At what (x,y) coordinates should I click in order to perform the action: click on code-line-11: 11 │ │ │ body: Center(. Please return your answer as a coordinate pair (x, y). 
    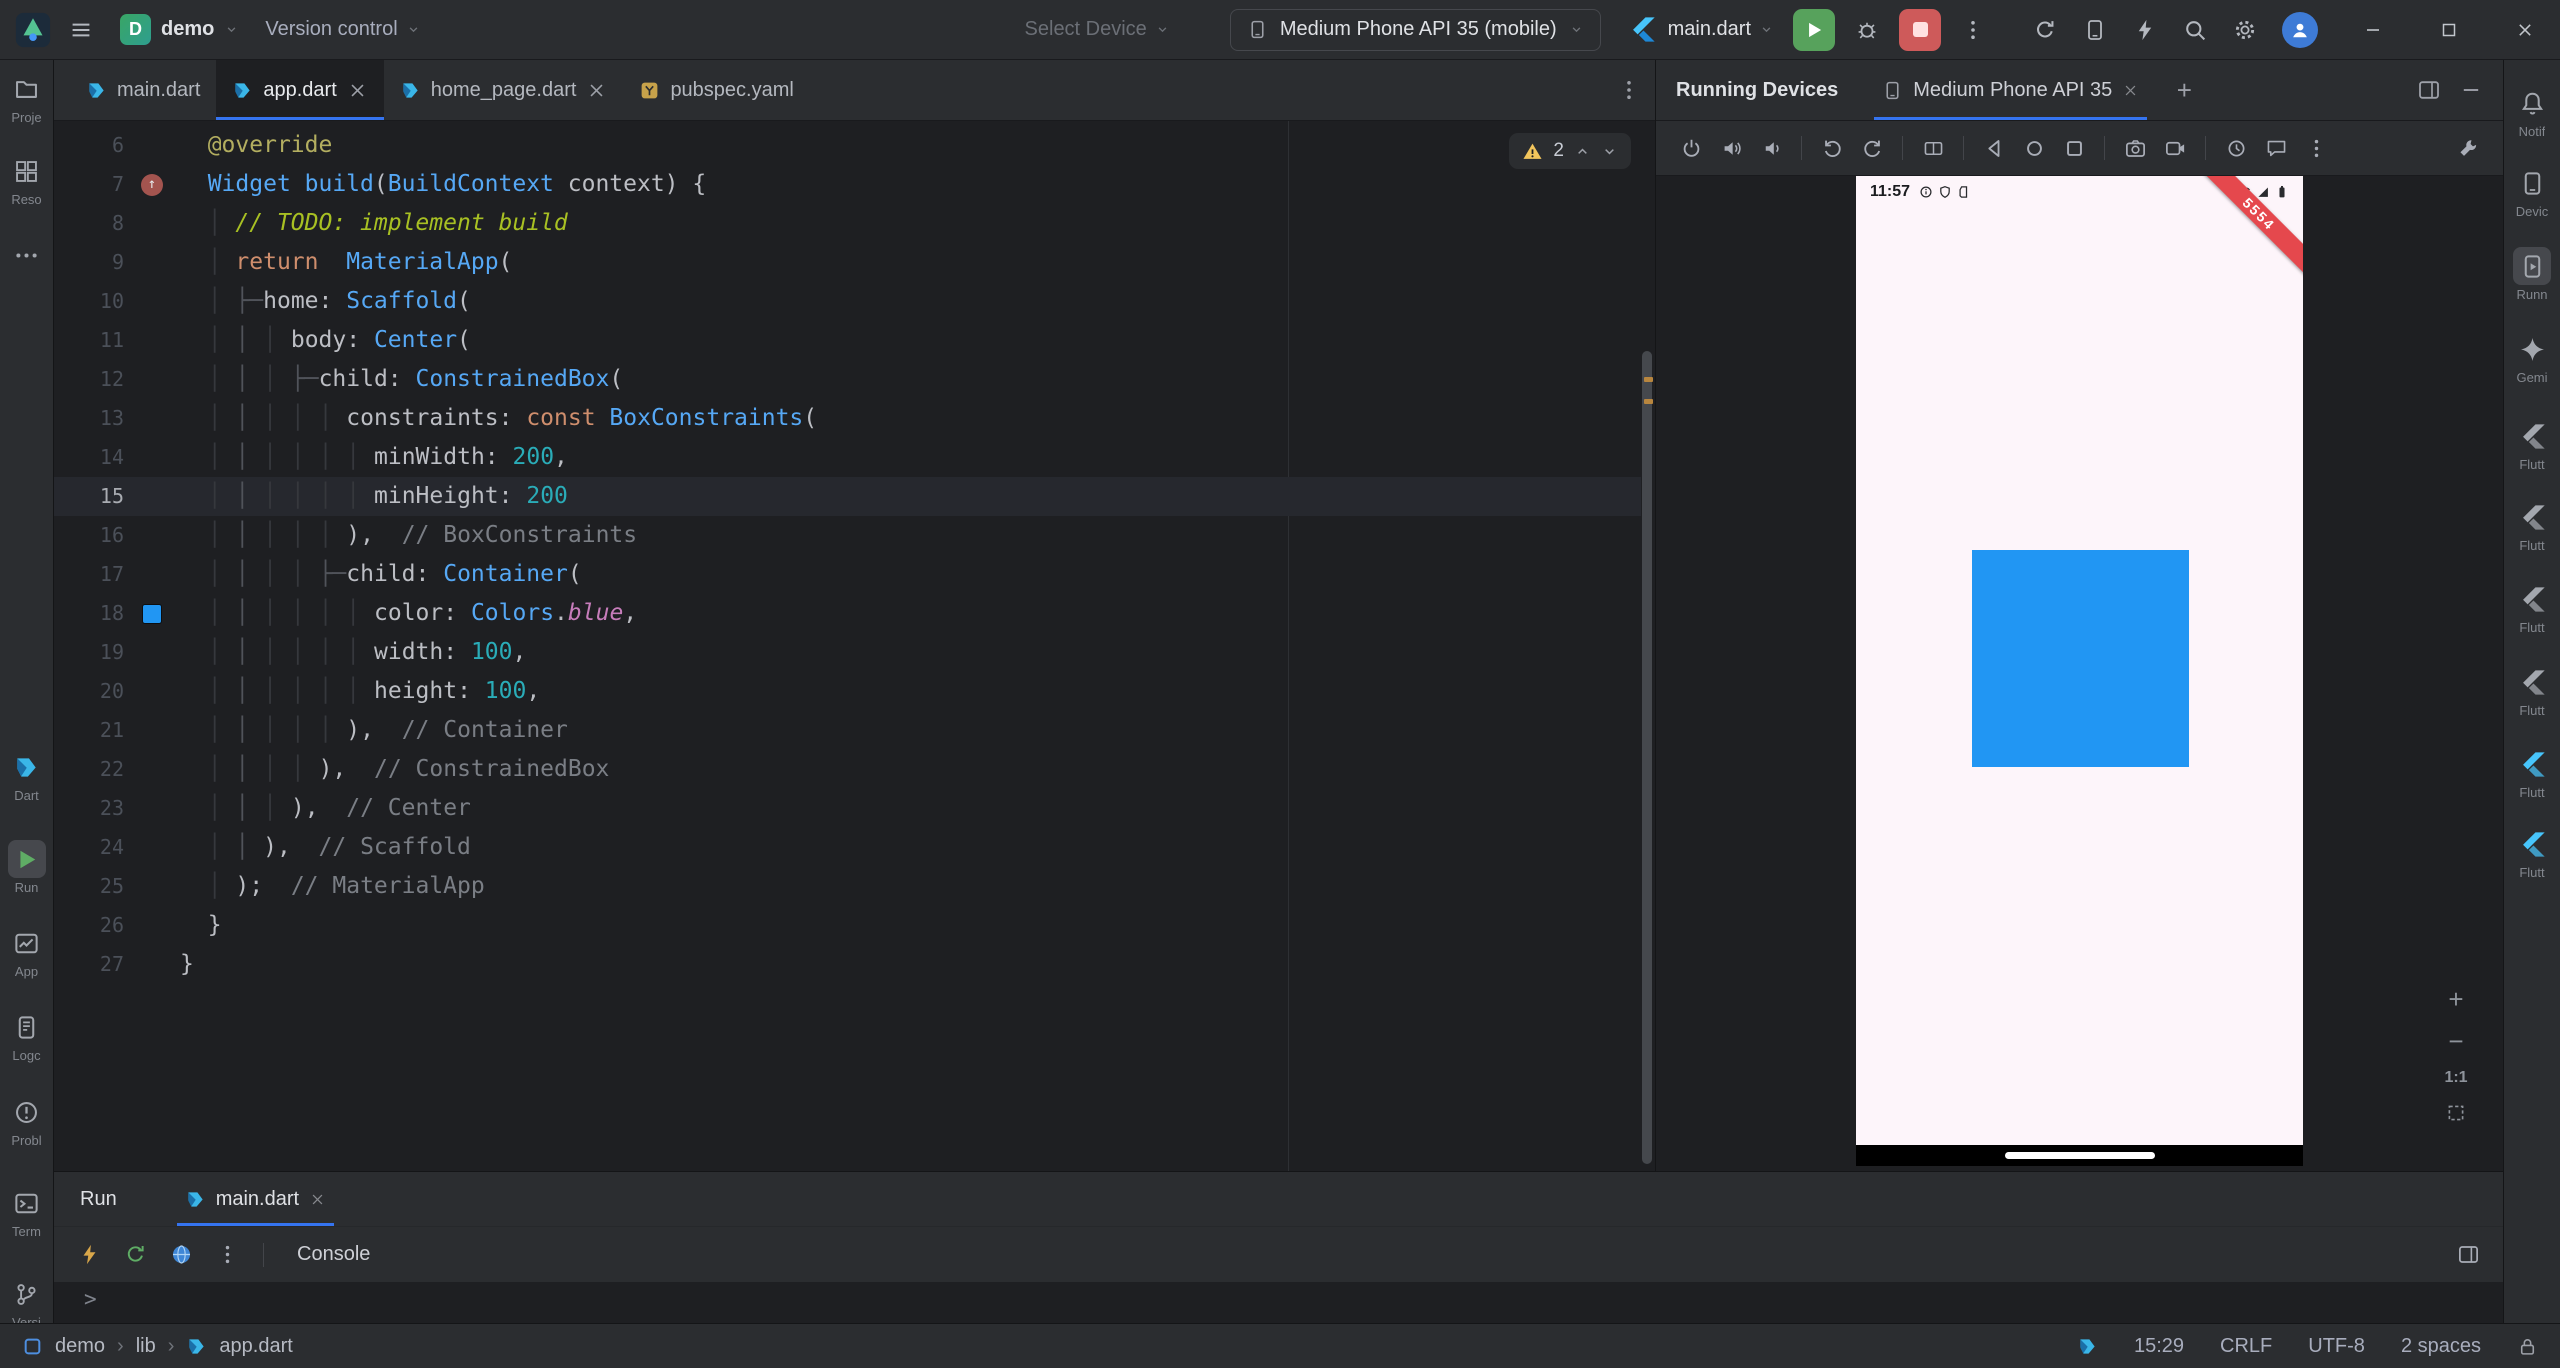
    Looking at the image, I should click on (847, 340).